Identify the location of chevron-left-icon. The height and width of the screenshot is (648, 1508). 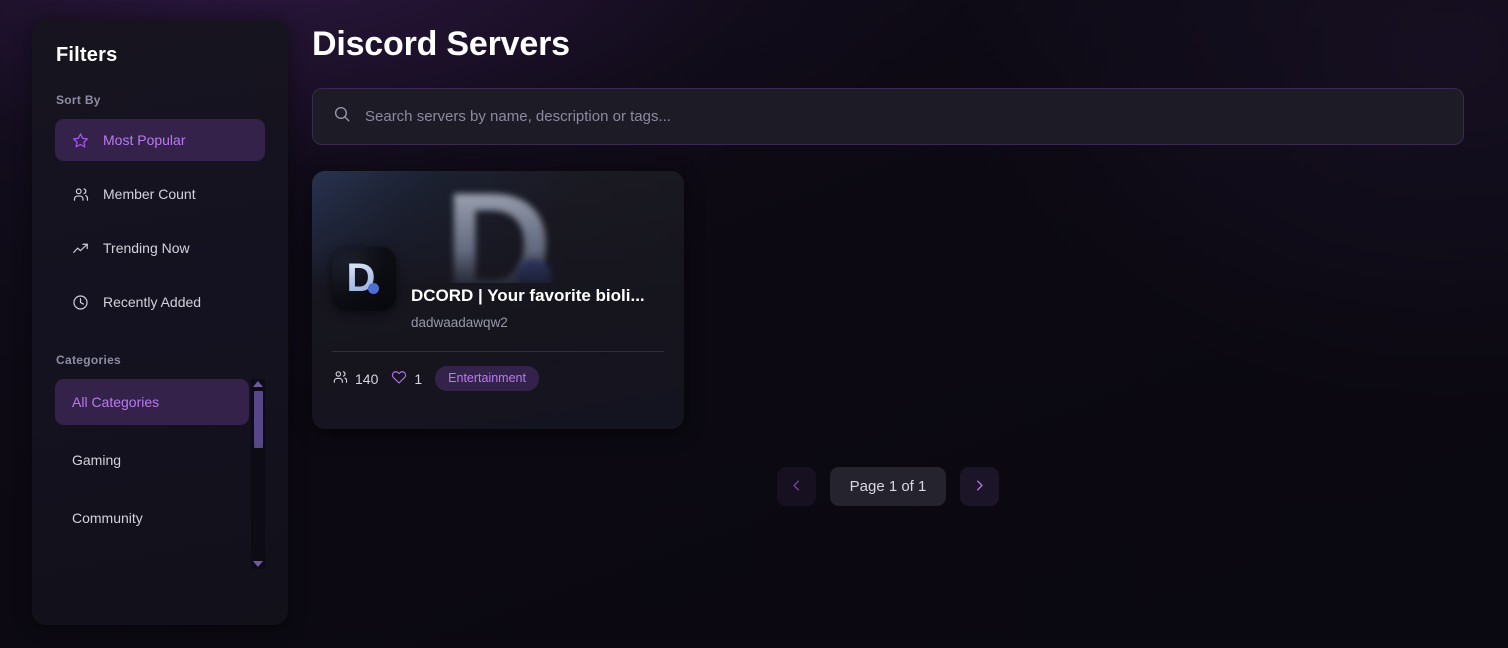
(796, 487).